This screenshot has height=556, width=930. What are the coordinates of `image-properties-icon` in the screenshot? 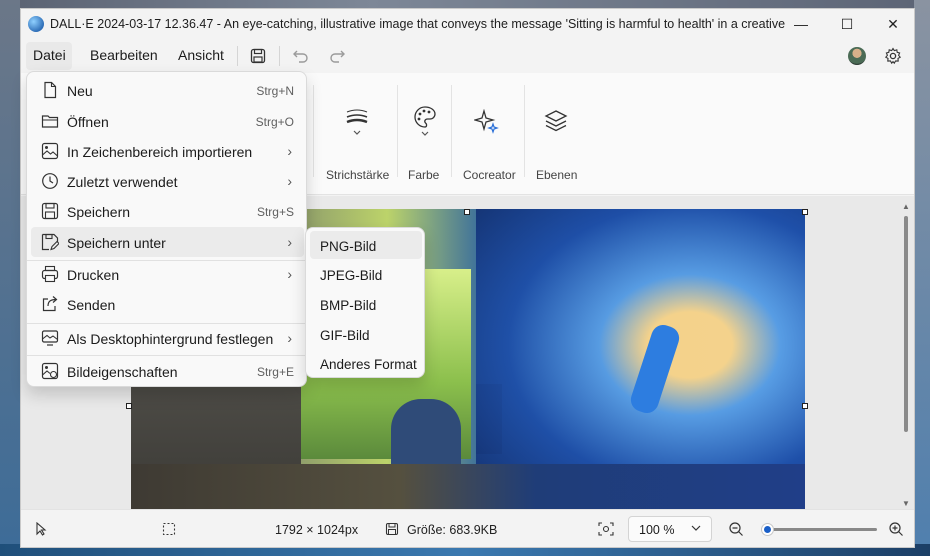 It's located at (50, 371).